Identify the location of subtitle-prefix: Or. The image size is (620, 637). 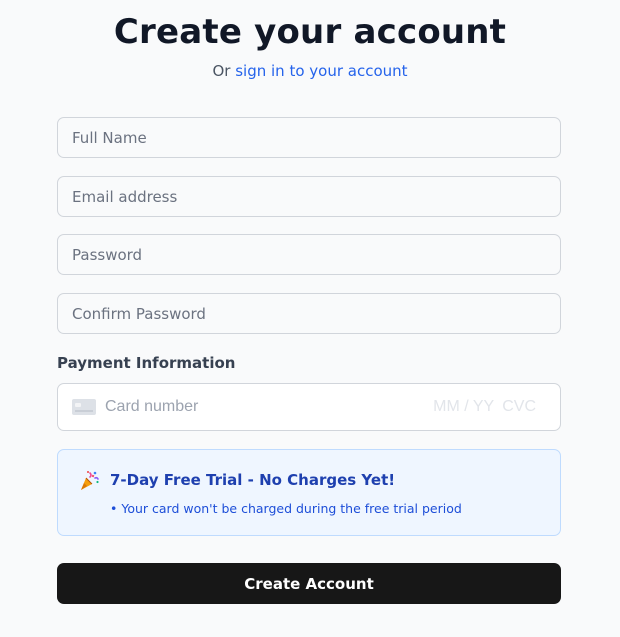
(221, 71).